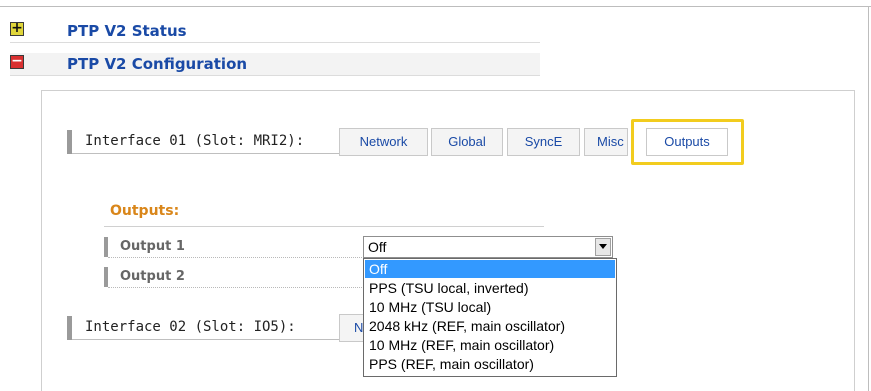 This screenshot has width=871, height=391. I want to click on output-1-label: Output 1, so click(152, 246).